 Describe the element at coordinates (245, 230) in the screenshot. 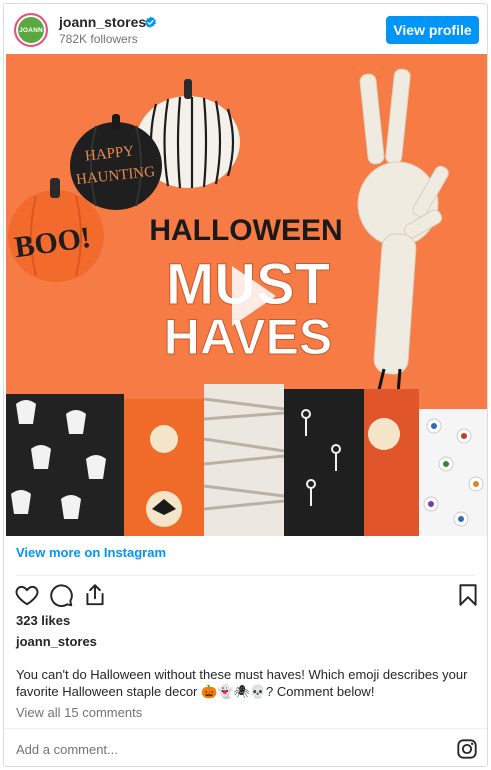

I see `headline-halloween: HALLOWEEN` at that location.